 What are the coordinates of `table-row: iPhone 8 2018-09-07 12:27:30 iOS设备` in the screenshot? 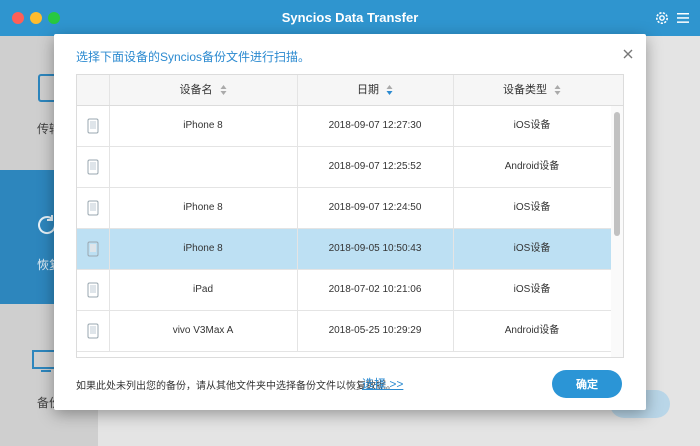 It's located at (344, 126).